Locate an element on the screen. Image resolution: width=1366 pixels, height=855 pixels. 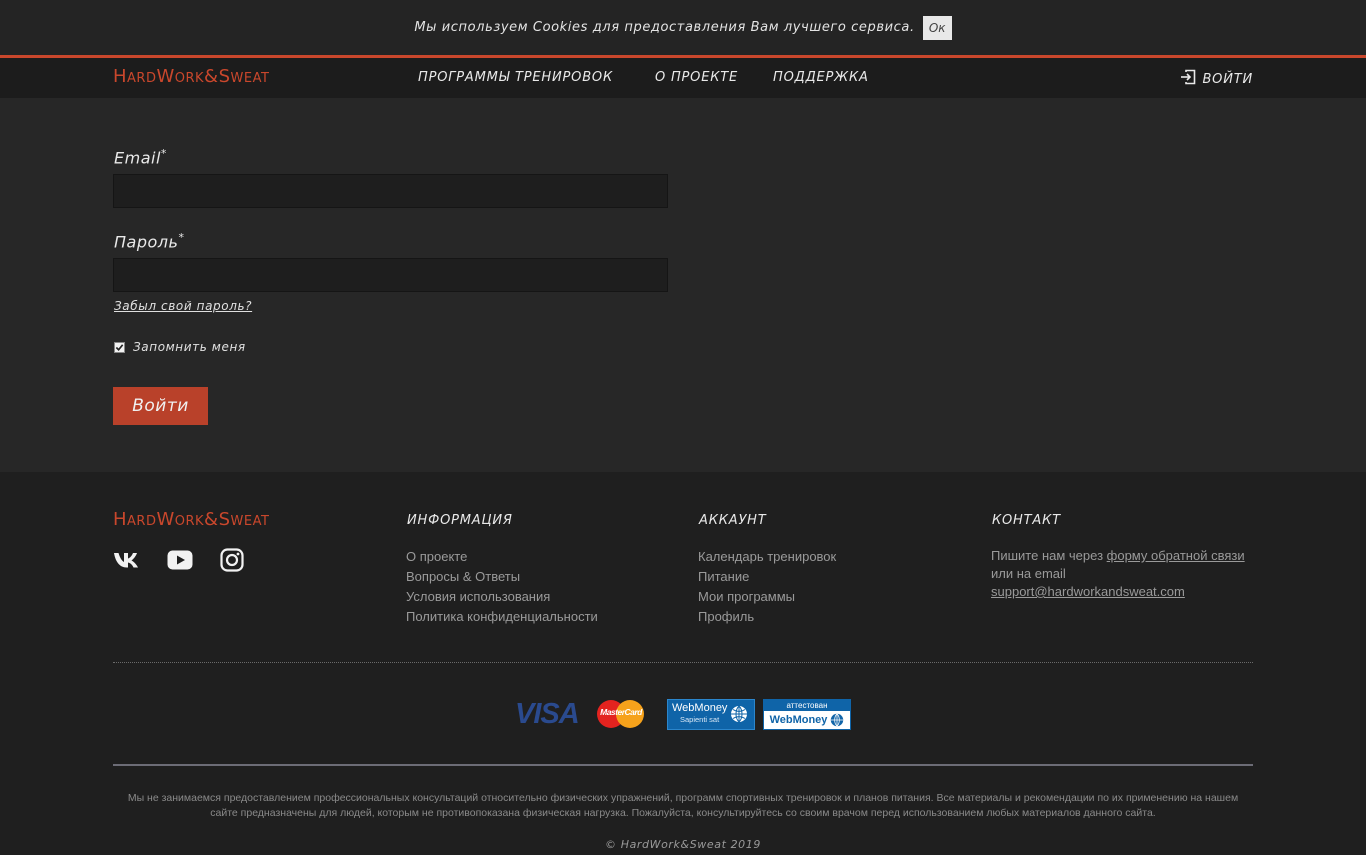
footer-logo: HardWork&Sweat is located at coordinates (191, 519).